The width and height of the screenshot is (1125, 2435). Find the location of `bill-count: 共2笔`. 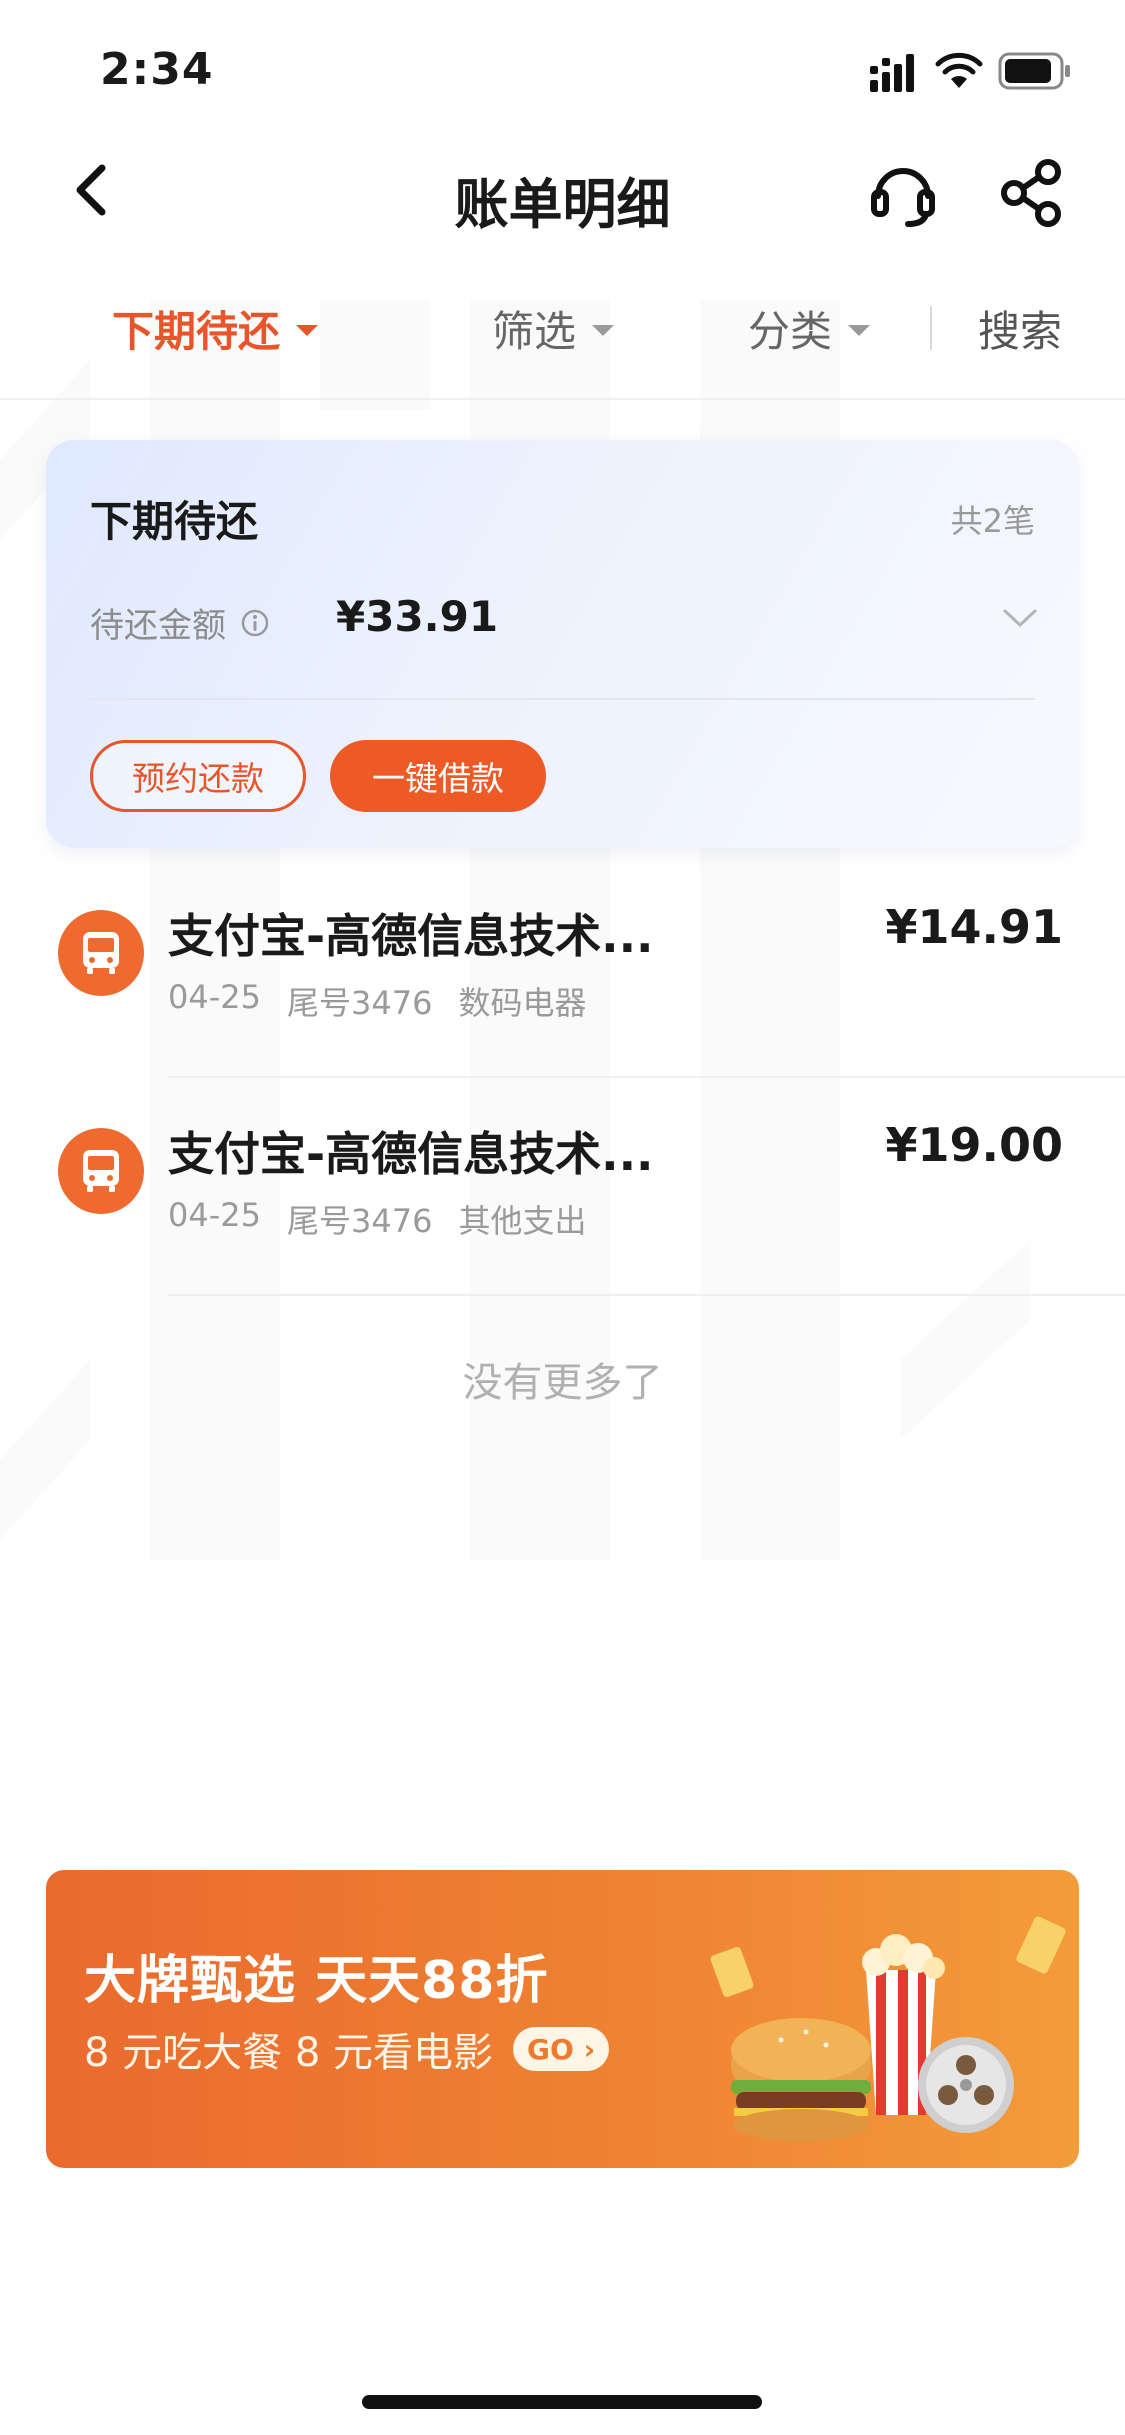

bill-count: 共2笔 is located at coordinates (992, 521).